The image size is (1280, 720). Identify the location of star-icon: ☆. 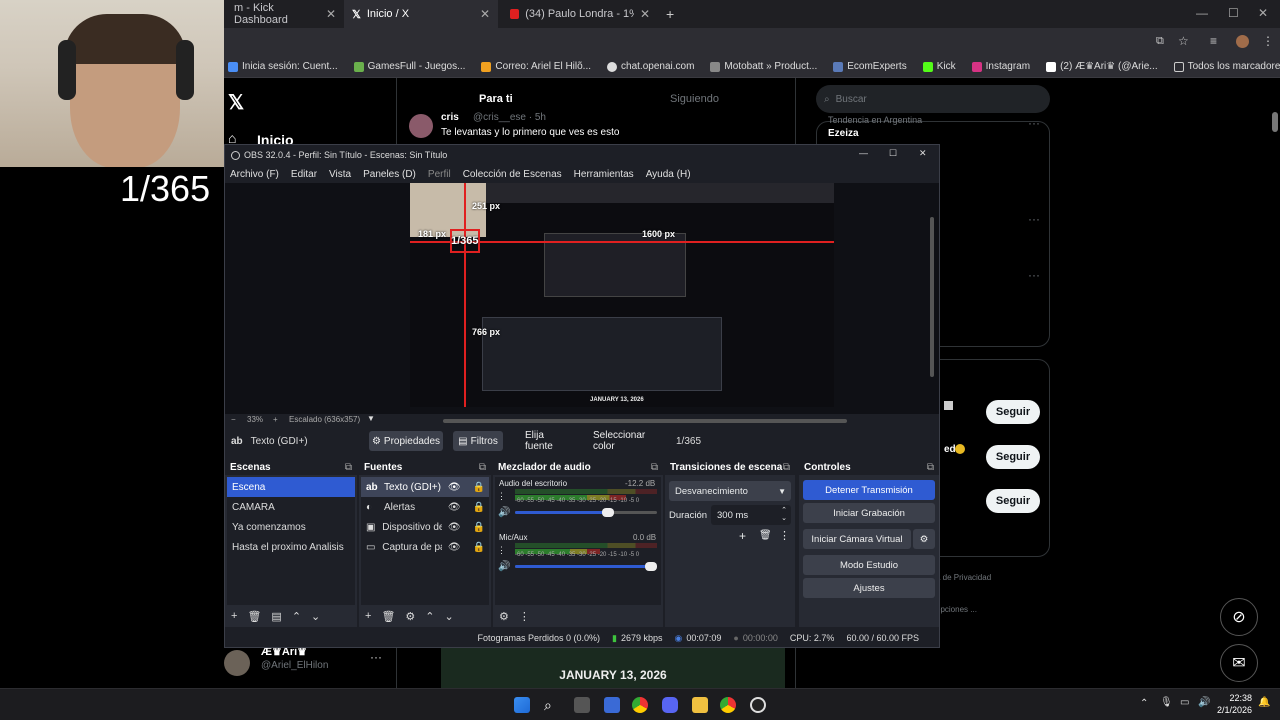
(1183, 41).